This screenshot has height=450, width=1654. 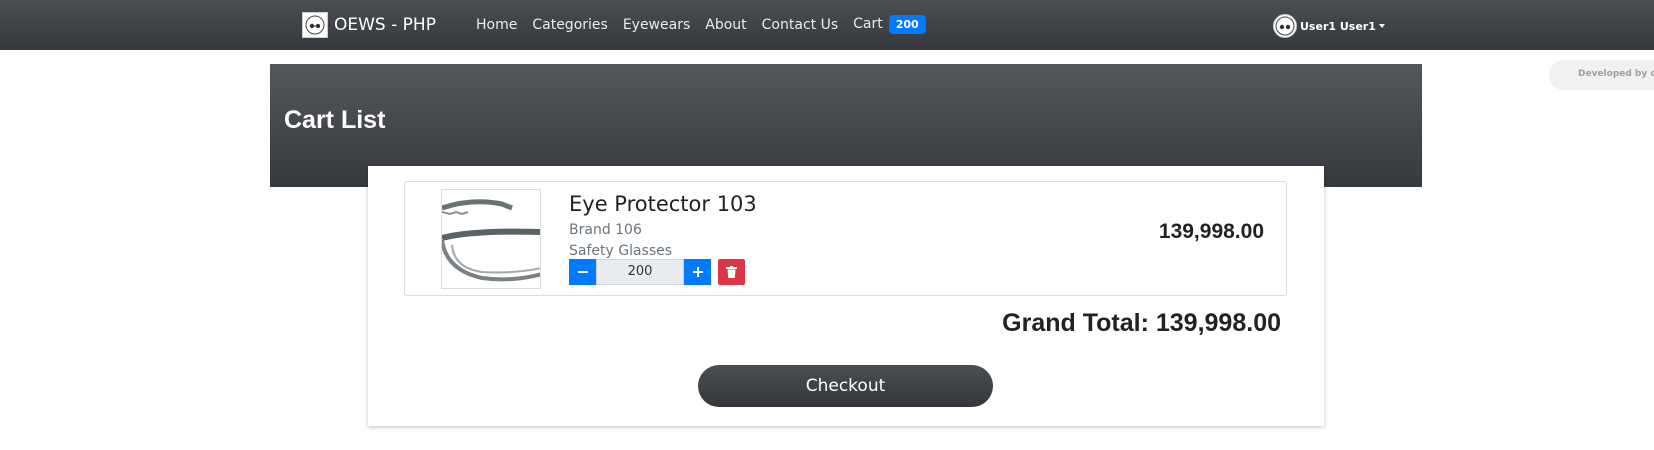 I want to click on nav-categories: Categories, so click(x=569, y=25).